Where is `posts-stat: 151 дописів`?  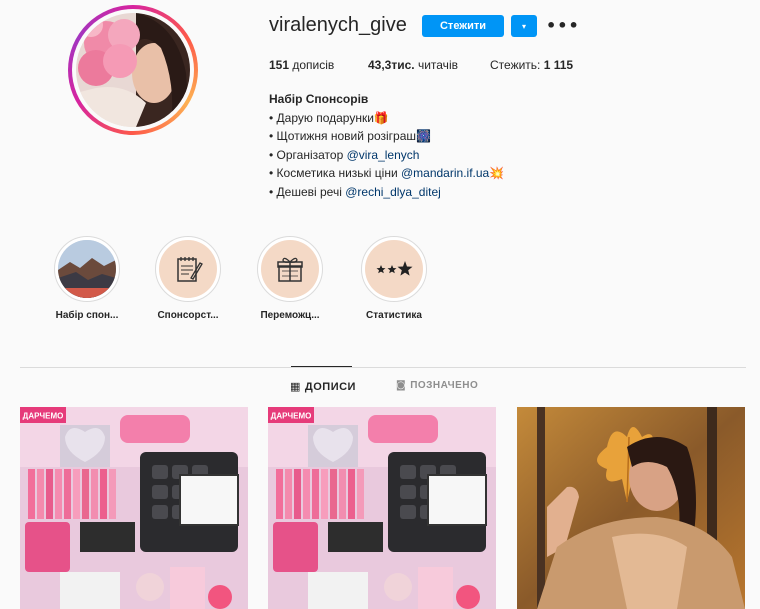 posts-stat: 151 дописів is located at coordinates (301, 65).